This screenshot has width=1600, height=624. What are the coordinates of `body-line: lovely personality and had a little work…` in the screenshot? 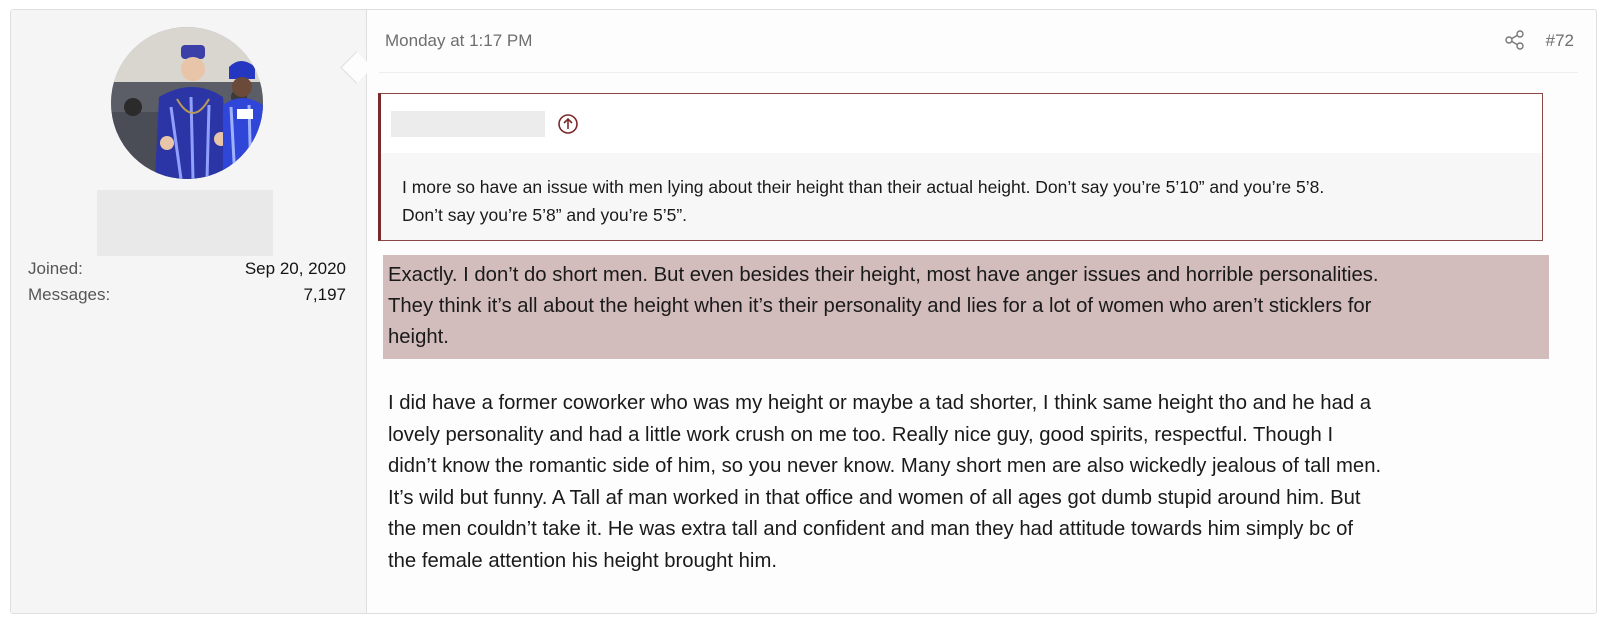 It's located at (861, 434).